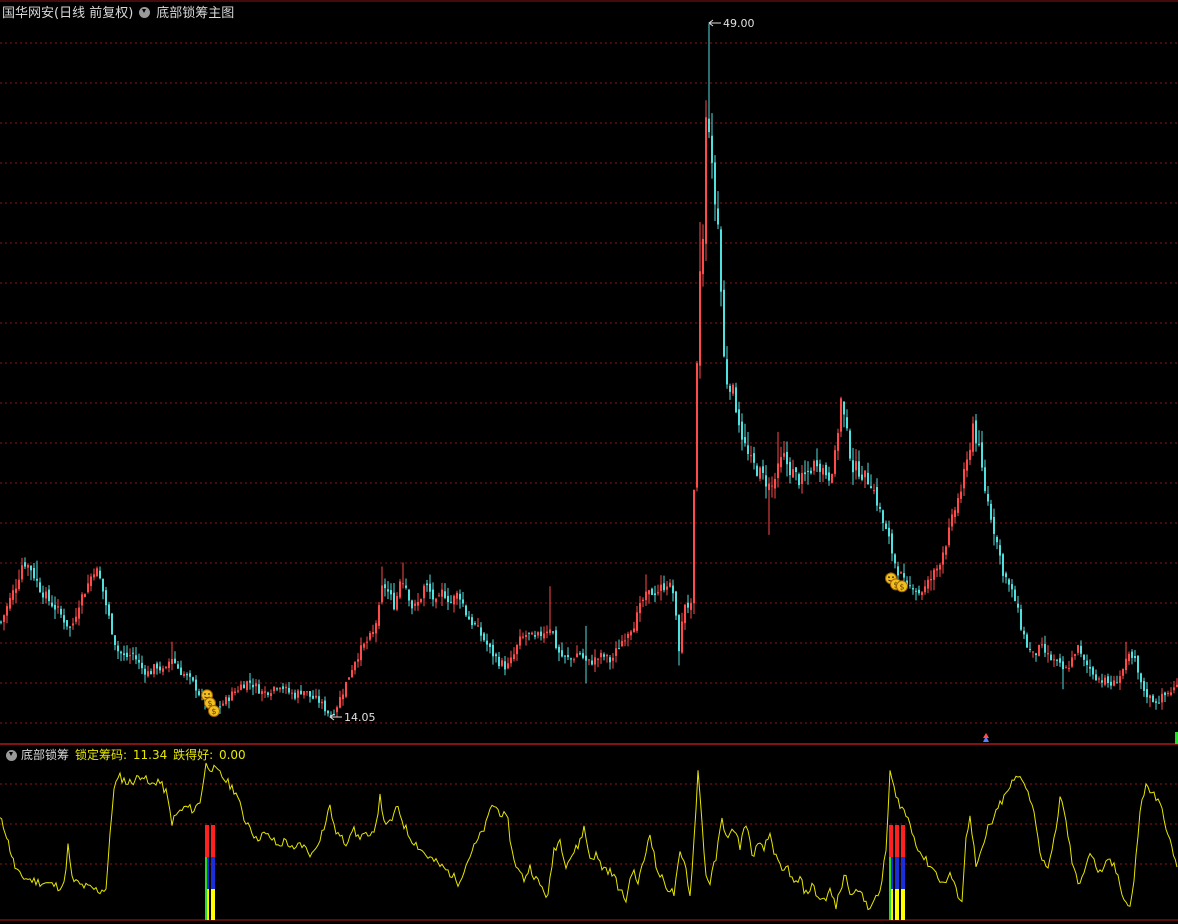 The height and width of the screenshot is (924, 1178). What do you see at coordinates (11, 755) in the screenshot?
I see `chevron-down-icon` at bounding box center [11, 755].